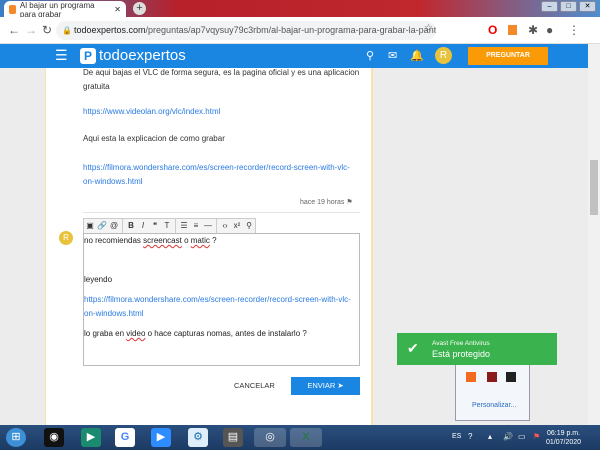 This screenshot has width=600, height=450. Describe the element at coordinates (254, 385) in the screenshot. I see `cancel-button: CANCELAR` at that location.